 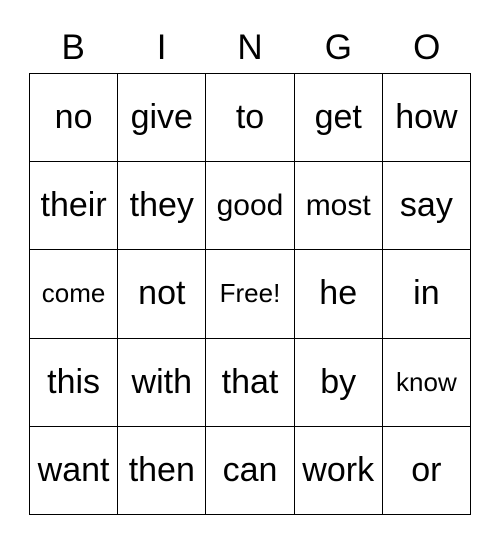 What do you see at coordinates (338, 47) in the screenshot?
I see `header-letter-g: G` at bounding box center [338, 47].